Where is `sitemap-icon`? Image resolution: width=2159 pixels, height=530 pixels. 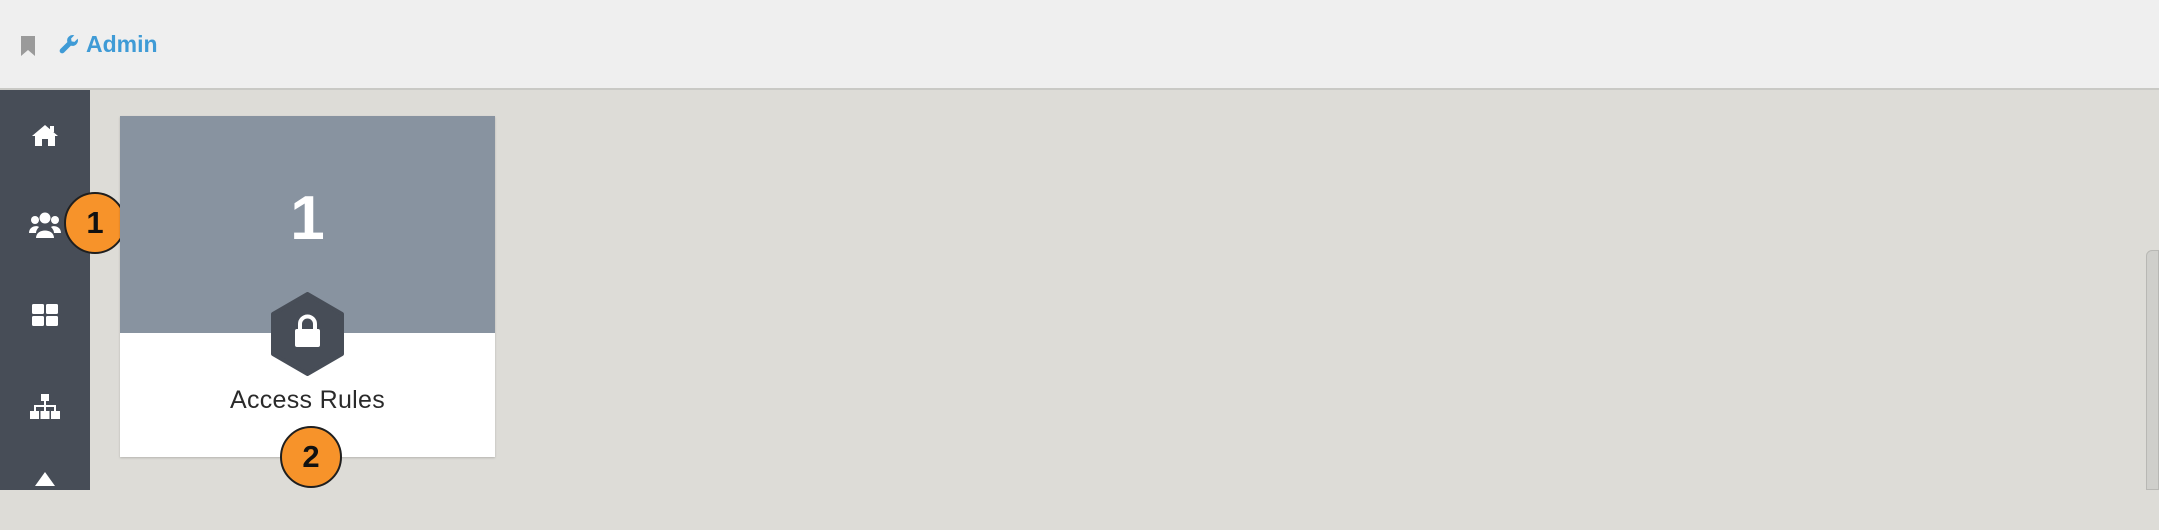
sitemap-icon is located at coordinates (45, 406).